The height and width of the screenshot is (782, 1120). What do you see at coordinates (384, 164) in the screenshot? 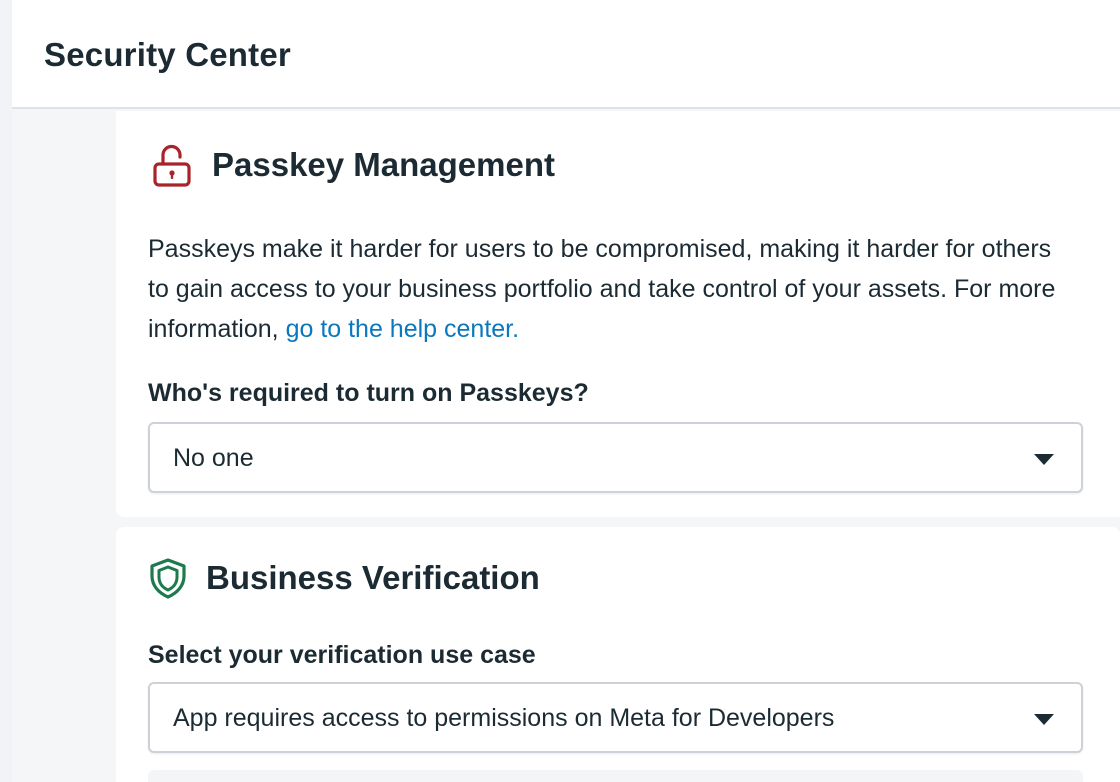
I see `passkey-card-title: Passkey Management` at bounding box center [384, 164].